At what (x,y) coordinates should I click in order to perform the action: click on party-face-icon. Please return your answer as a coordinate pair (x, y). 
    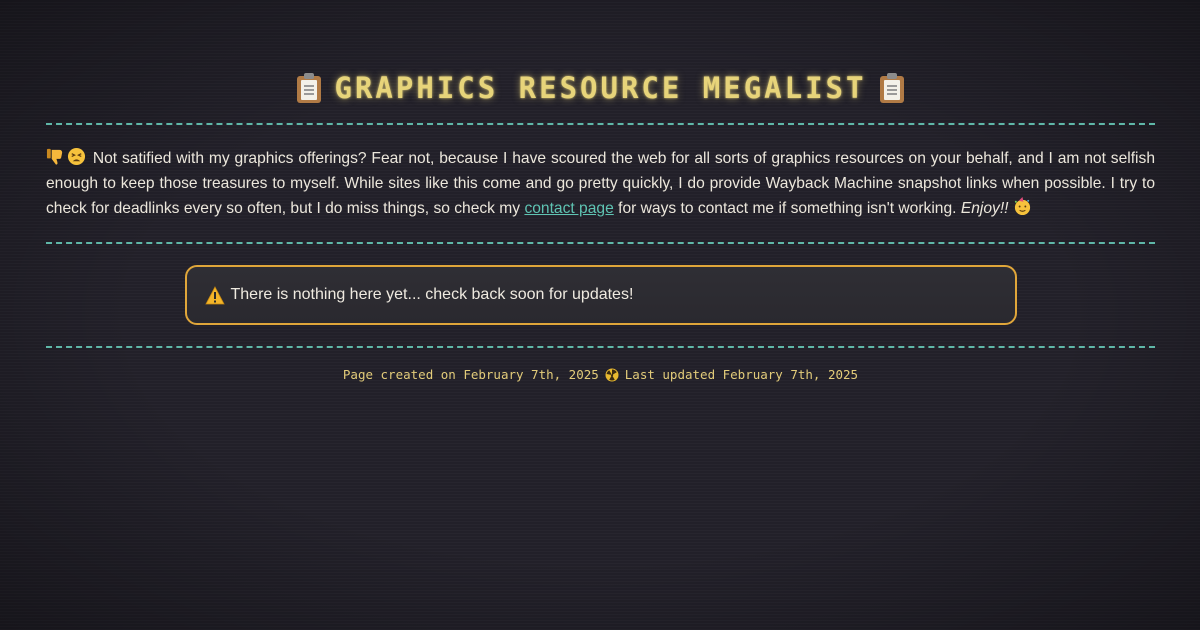
    Looking at the image, I should click on (1022, 206).